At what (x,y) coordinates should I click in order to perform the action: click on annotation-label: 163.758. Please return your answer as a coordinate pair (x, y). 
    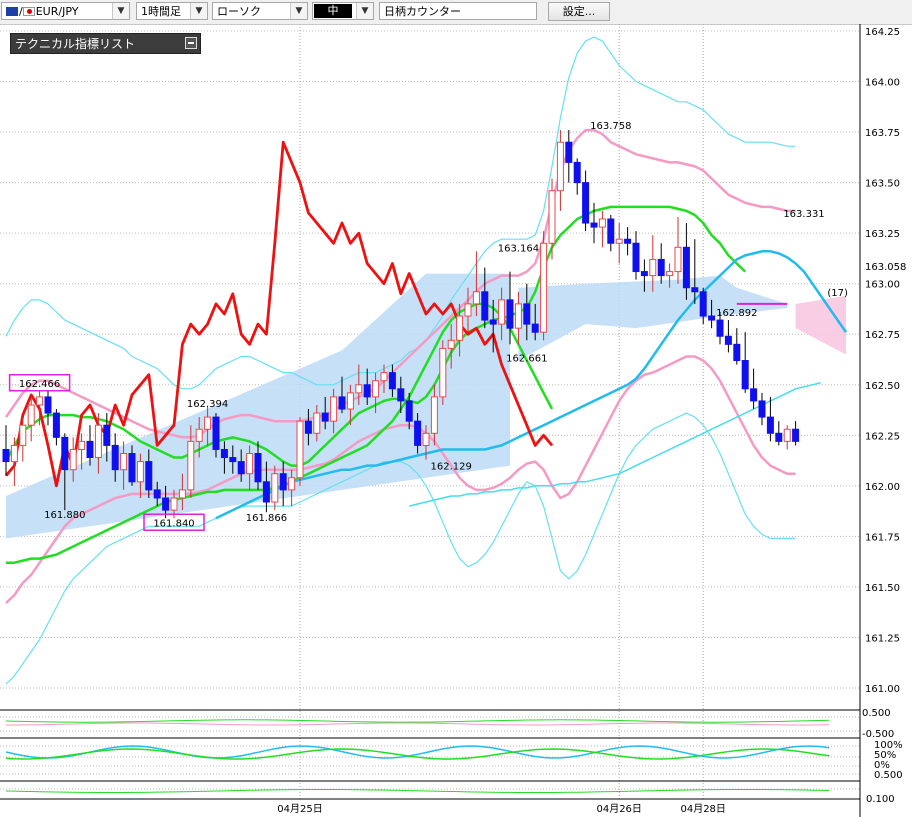
    Looking at the image, I should click on (610, 126).